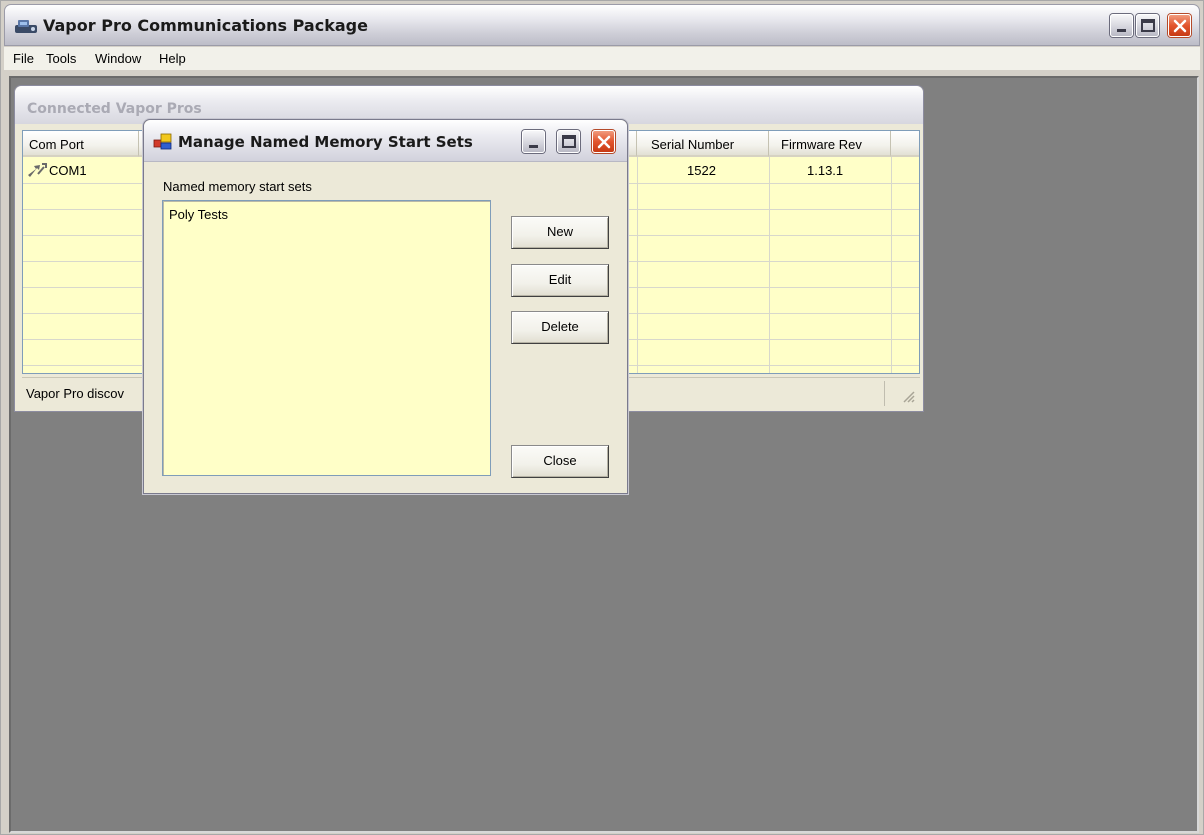 Image resolution: width=1204 pixels, height=835 pixels. I want to click on maximize-button, so click(1147, 25).